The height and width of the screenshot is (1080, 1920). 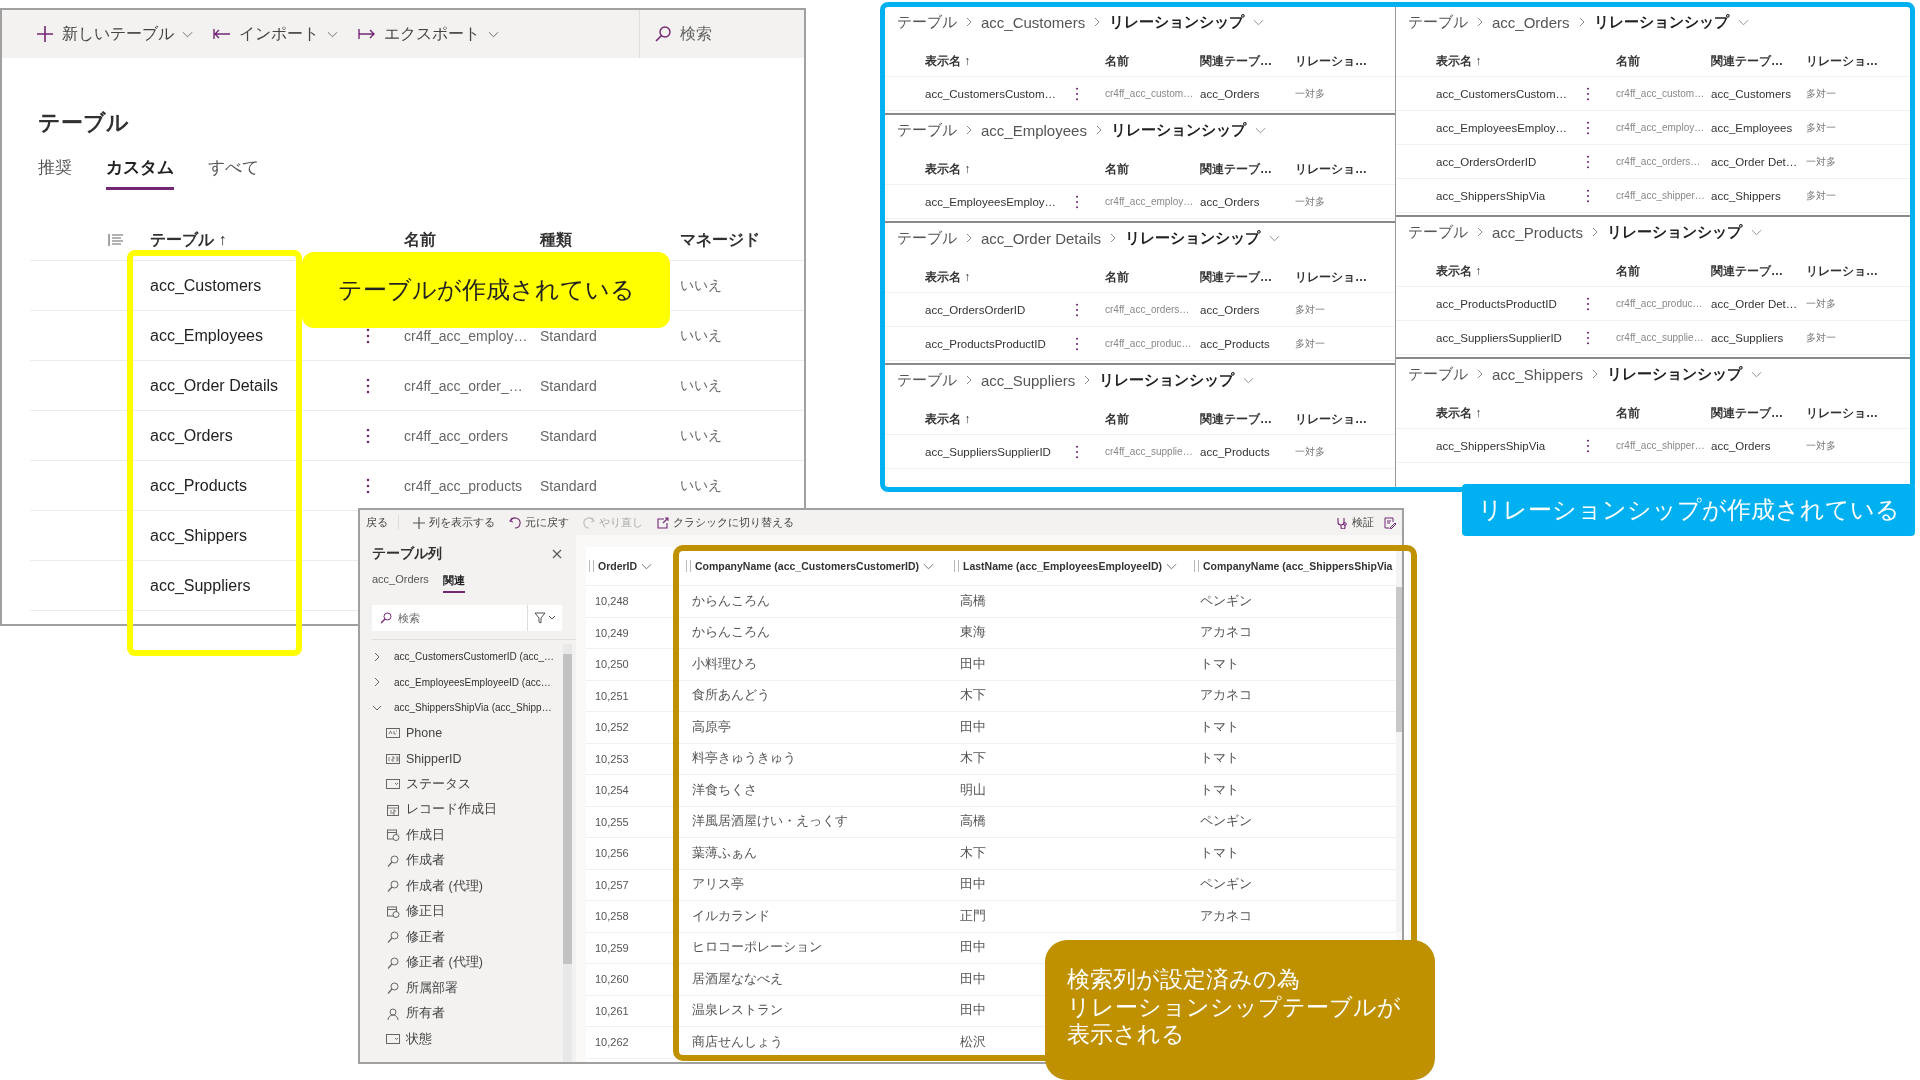 What do you see at coordinates (377, 656) in the screenshot?
I see `chevron-right-icon` at bounding box center [377, 656].